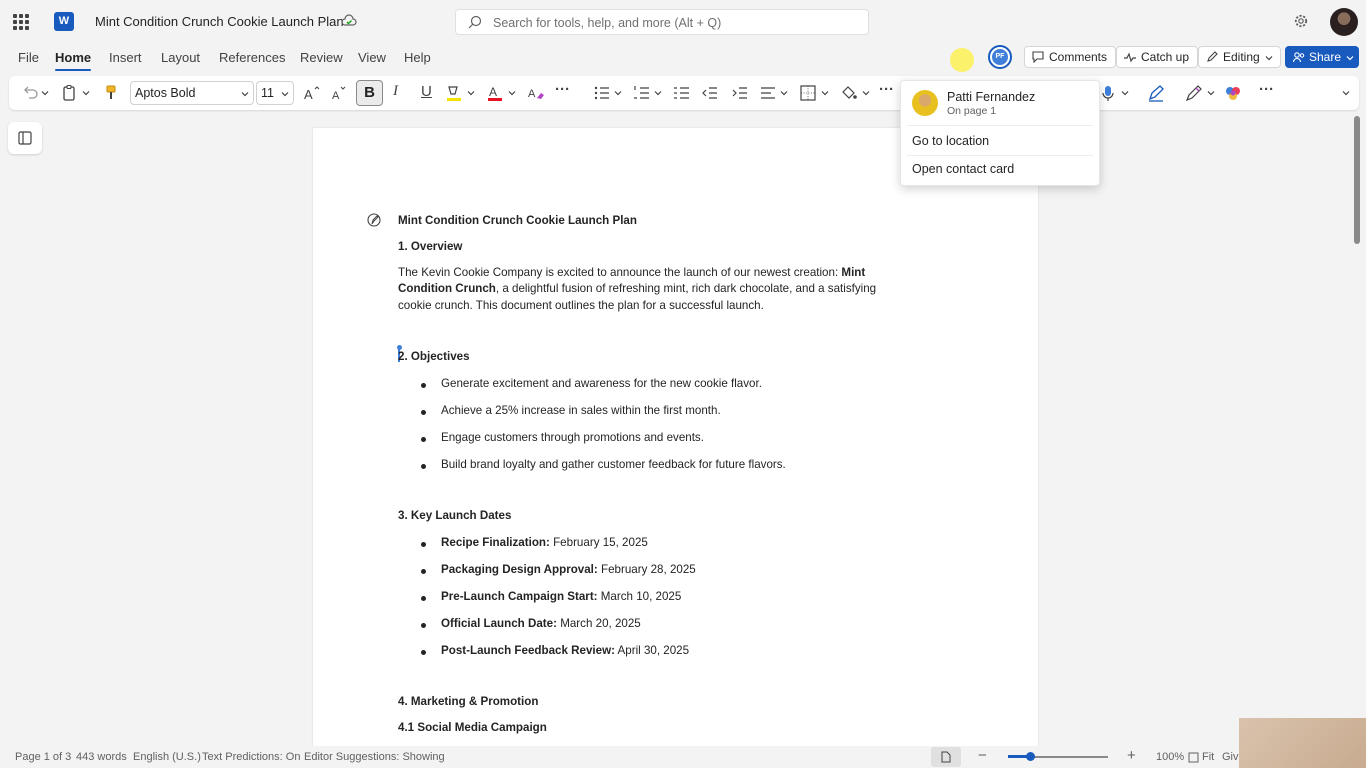 The width and height of the screenshot is (1366, 768). What do you see at coordinates (950, 141) in the screenshot?
I see `go-to-location-menu-item: Go to location` at bounding box center [950, 141].